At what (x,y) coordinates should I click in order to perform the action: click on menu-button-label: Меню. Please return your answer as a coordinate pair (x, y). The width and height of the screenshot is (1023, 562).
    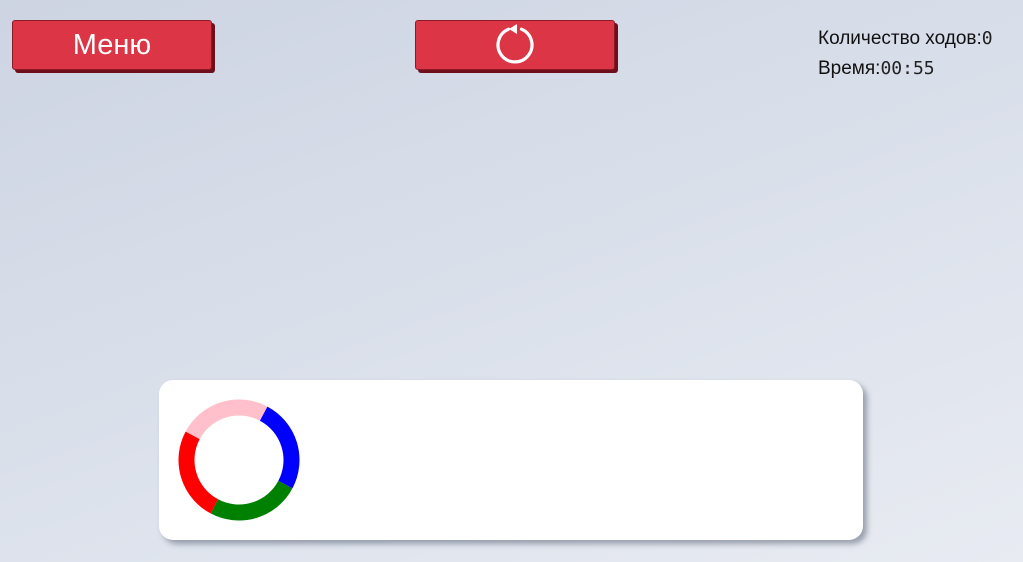
    Looking at the image, I should click on (112, 44).